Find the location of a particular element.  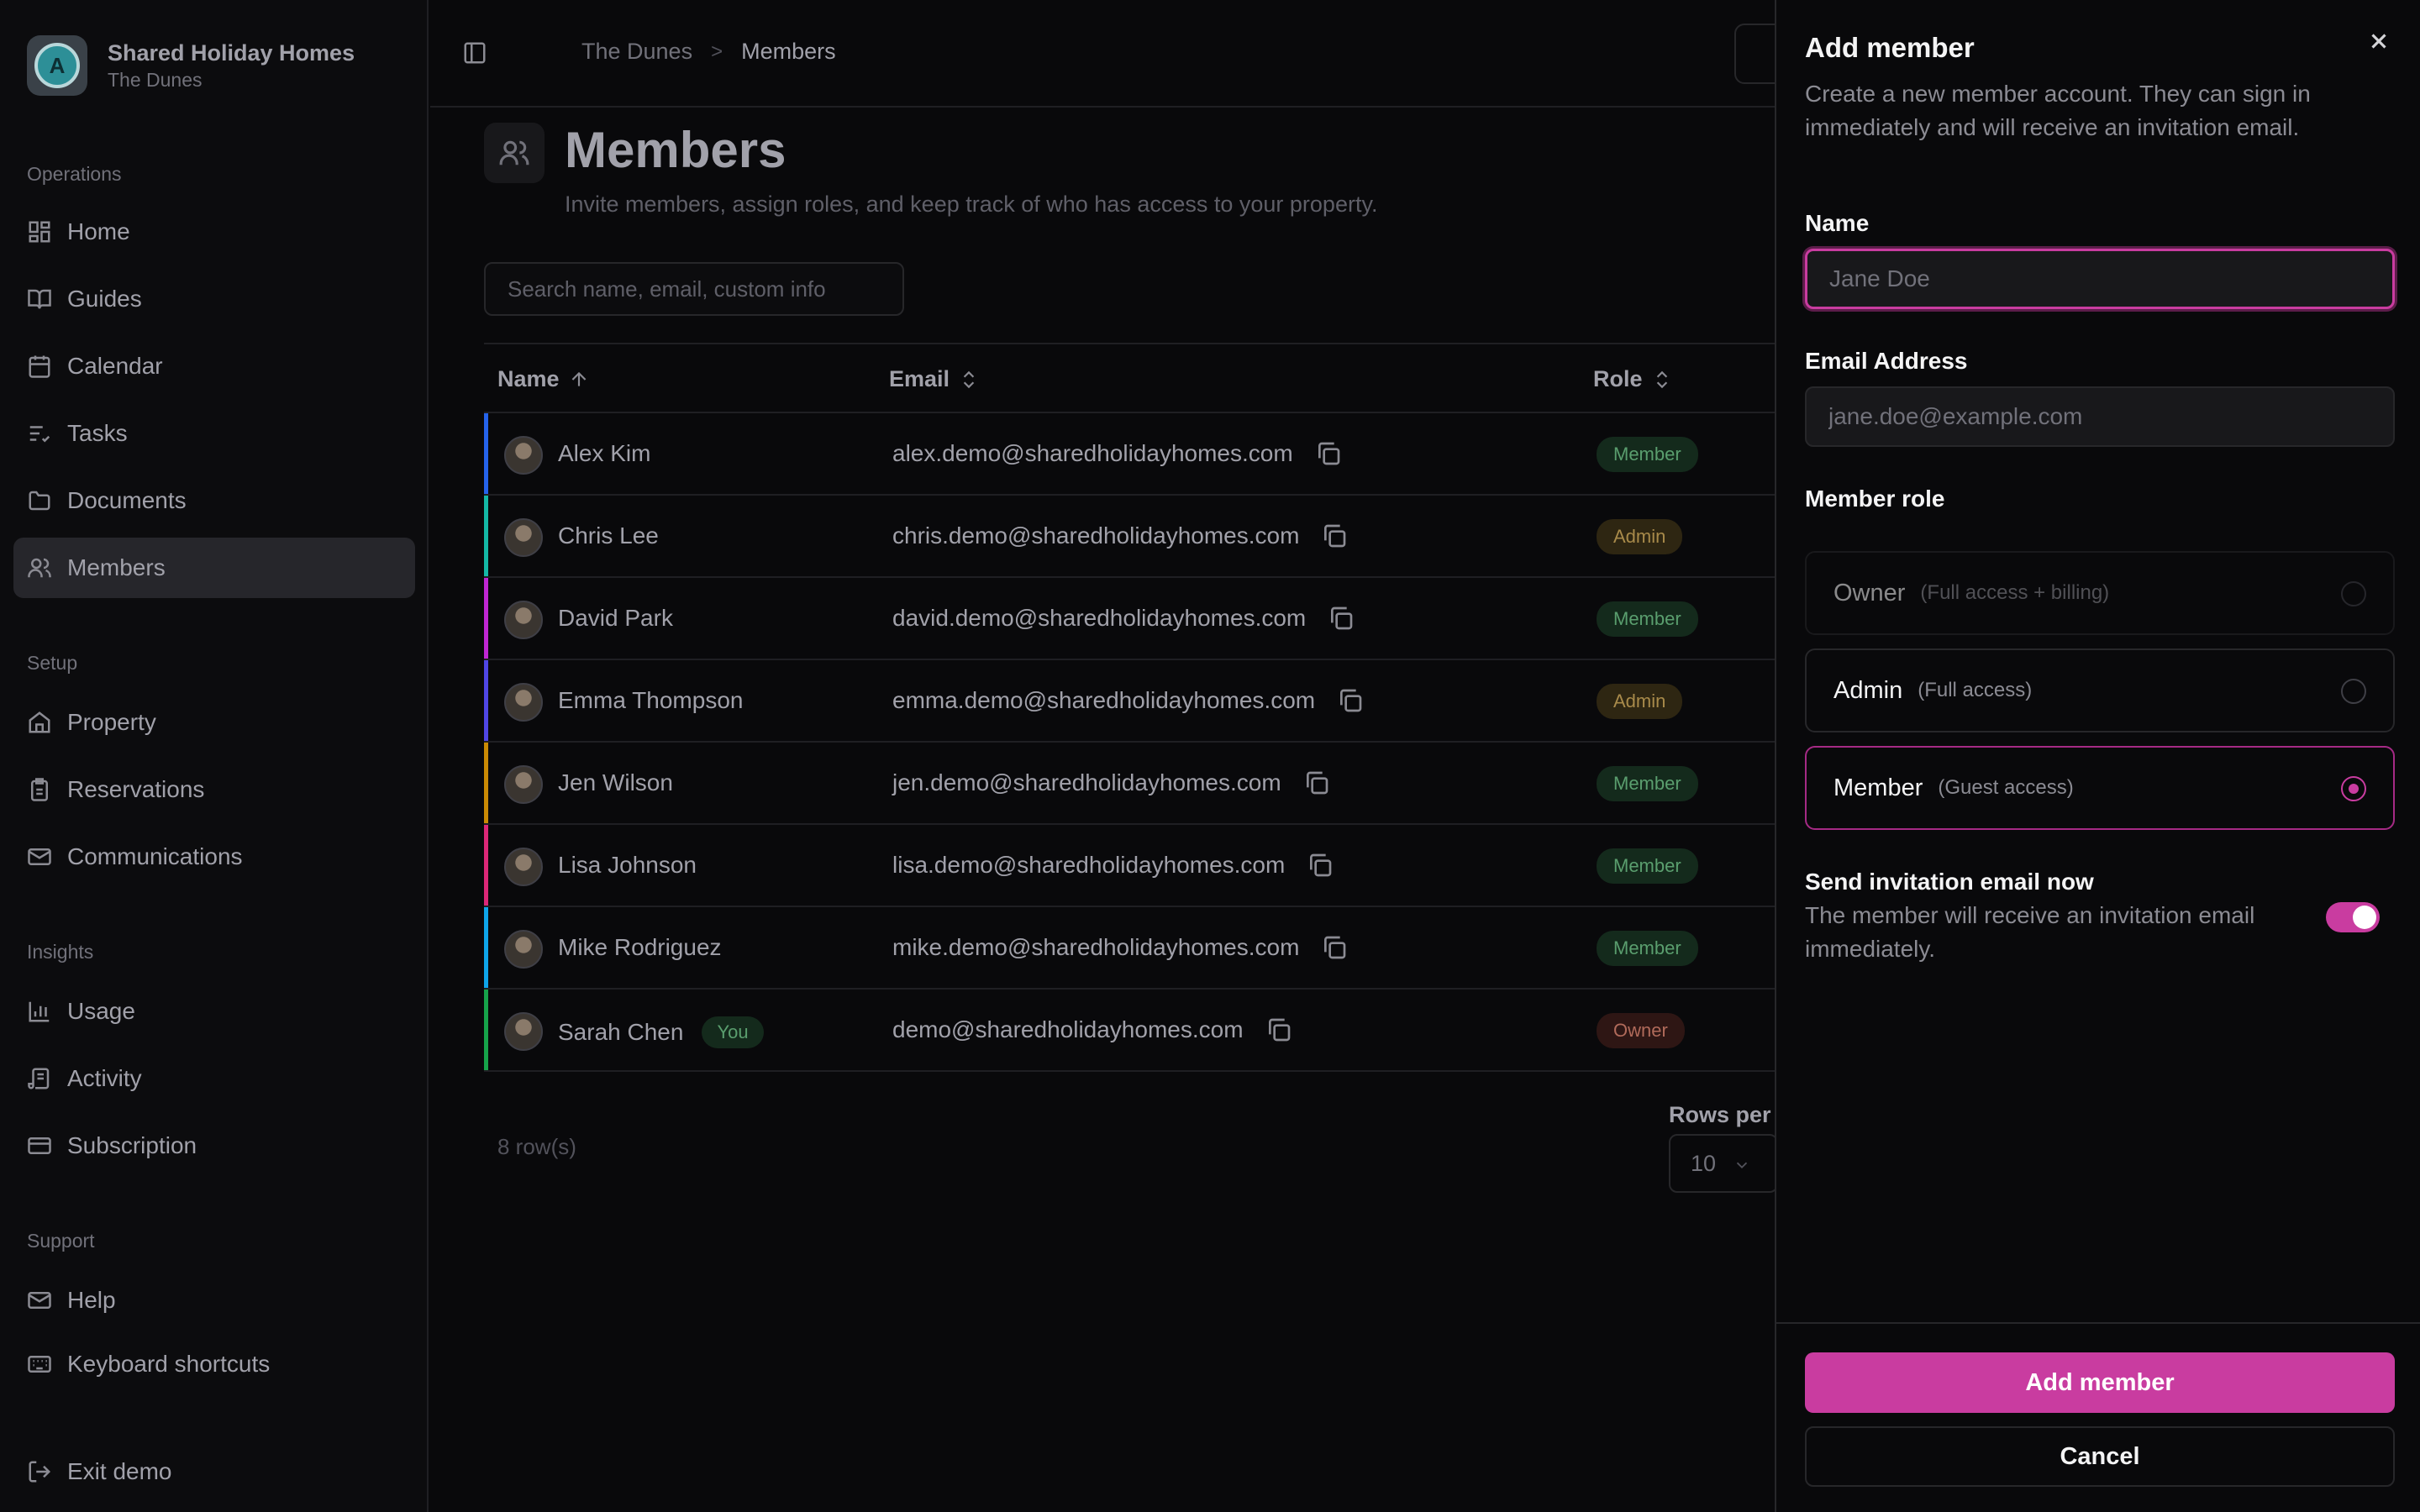

column-header-role: Role is located at coordinates (1633, 379).